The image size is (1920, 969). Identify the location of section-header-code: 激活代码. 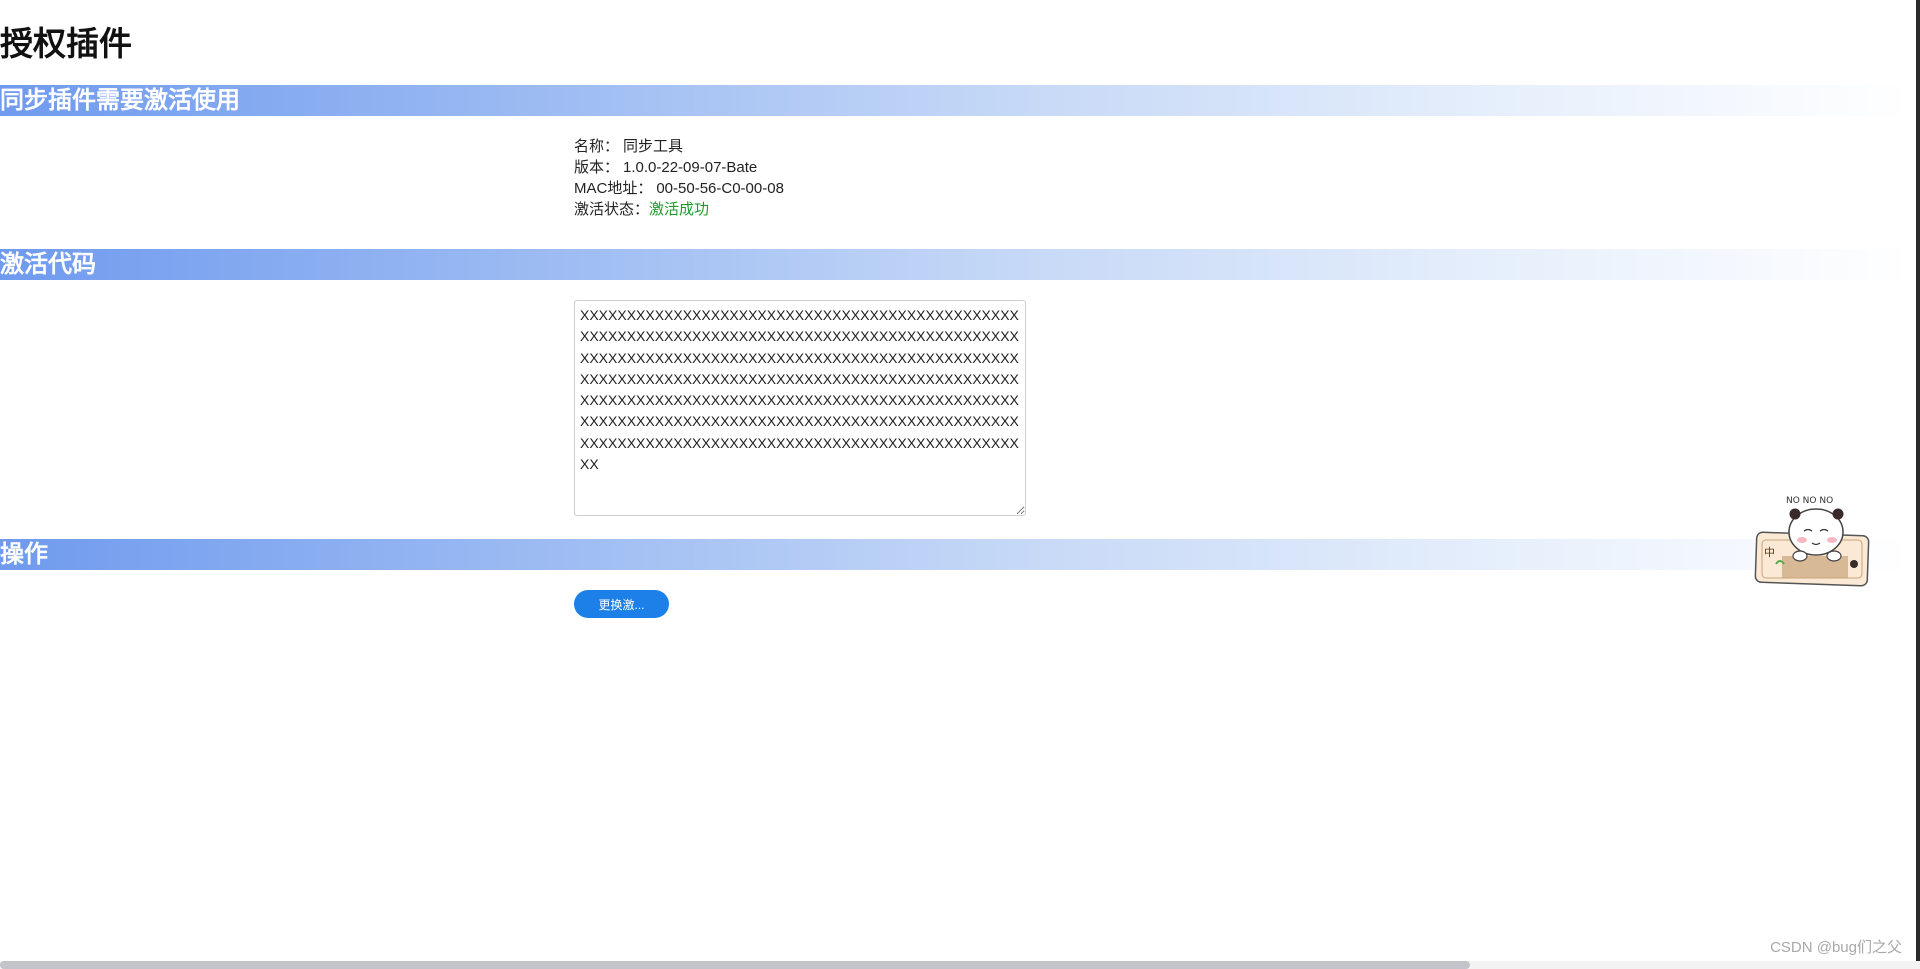
(955, 264).